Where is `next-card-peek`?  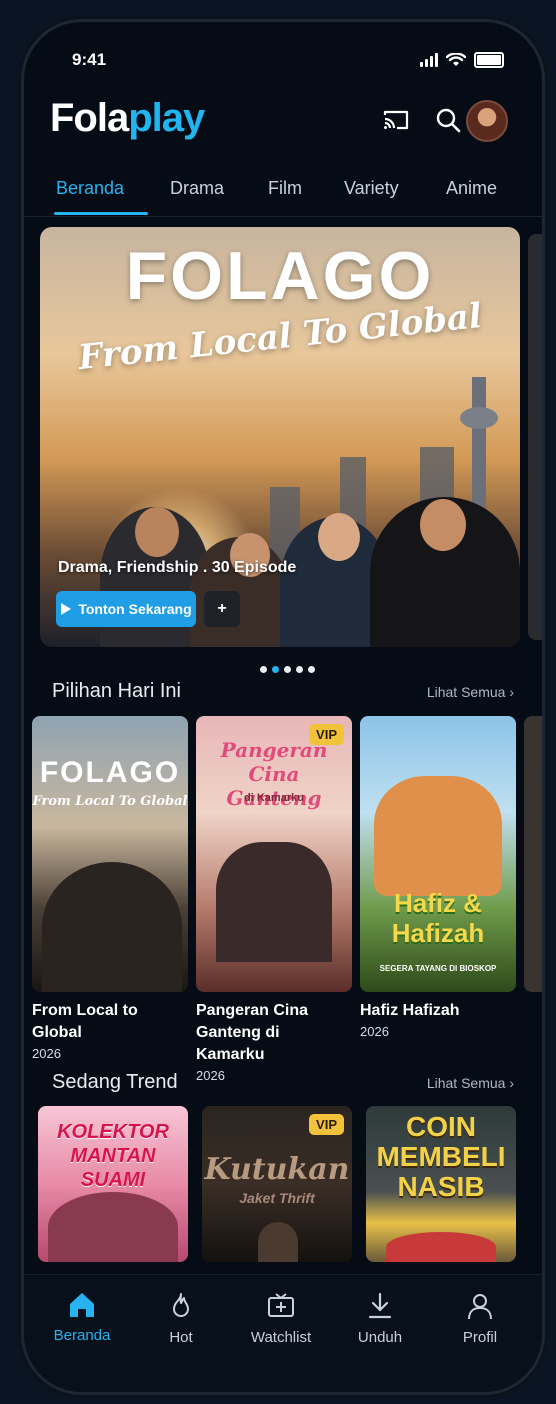 next-card-peek is located at coordinates (533, 854).